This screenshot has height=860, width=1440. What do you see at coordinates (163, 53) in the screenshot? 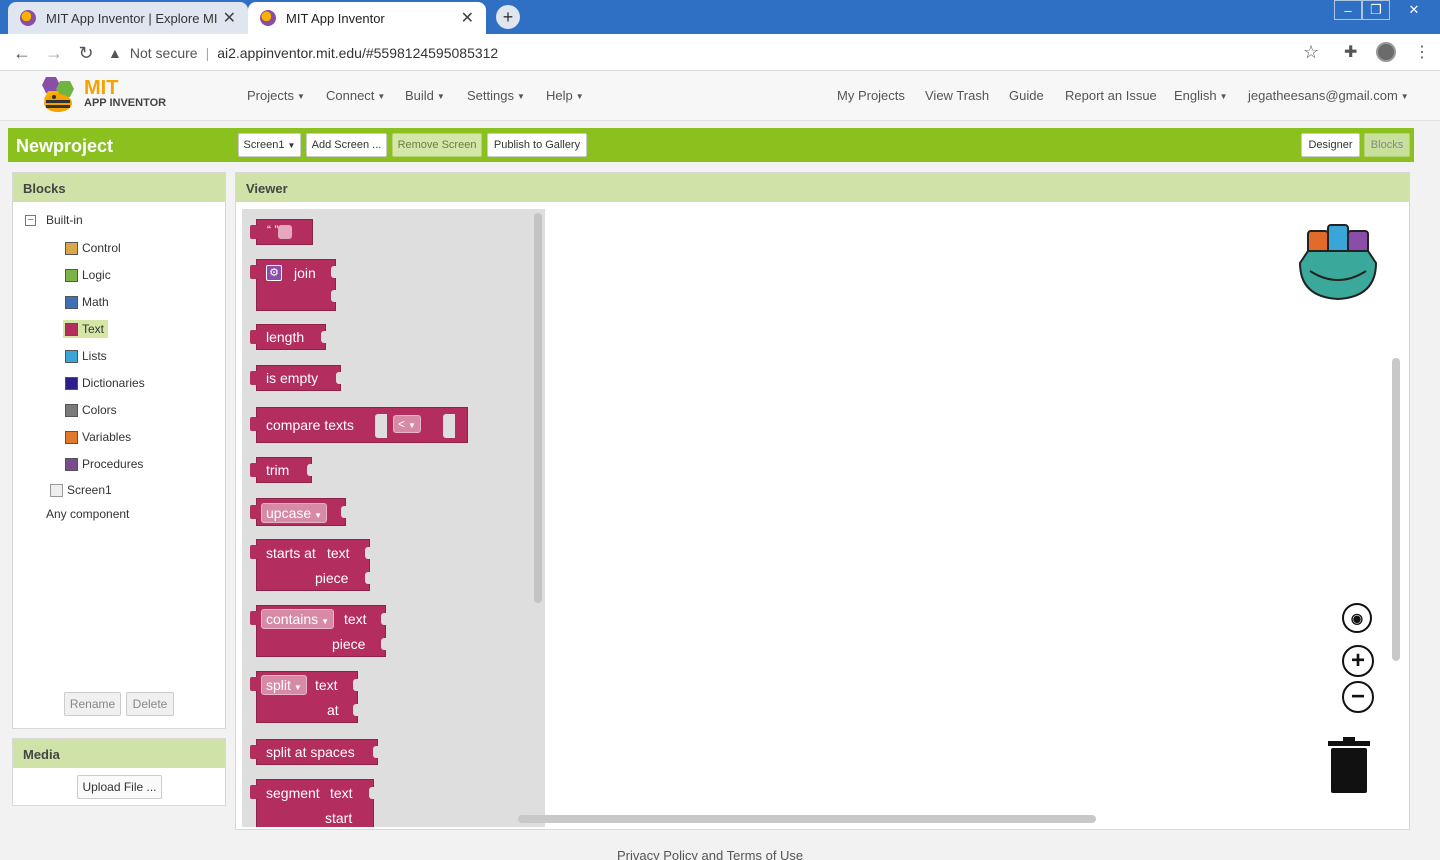
I see `security-status: Not secure` at bounding box center [163, 53].